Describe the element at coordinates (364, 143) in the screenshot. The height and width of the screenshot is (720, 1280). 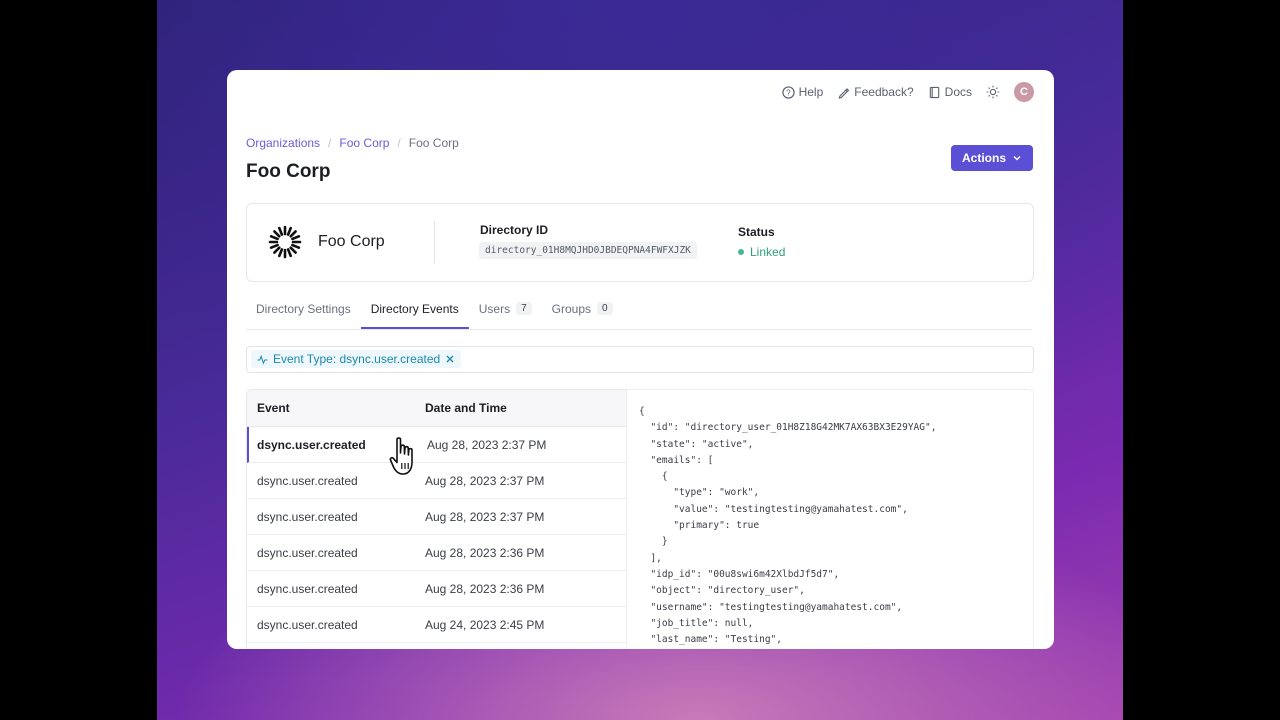
I see `breadcrumb-org: Foo Corp` at that location.